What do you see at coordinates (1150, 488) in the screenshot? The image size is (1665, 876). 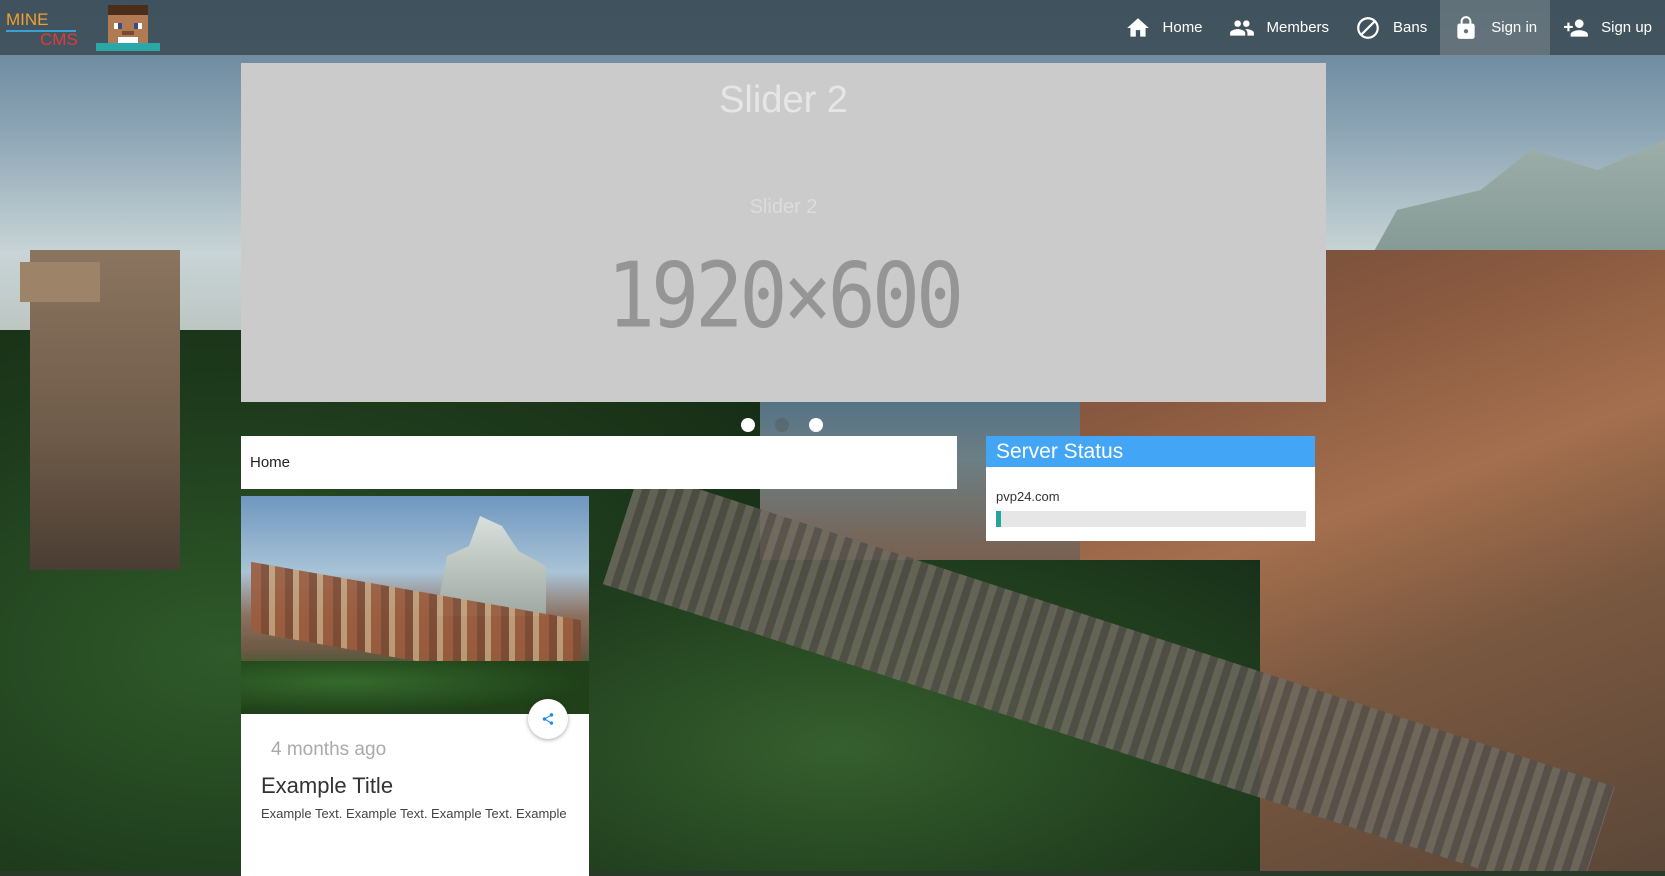 I see `server-status-widget: Server Status pvp24.com` at bounding box center [1150, 488].